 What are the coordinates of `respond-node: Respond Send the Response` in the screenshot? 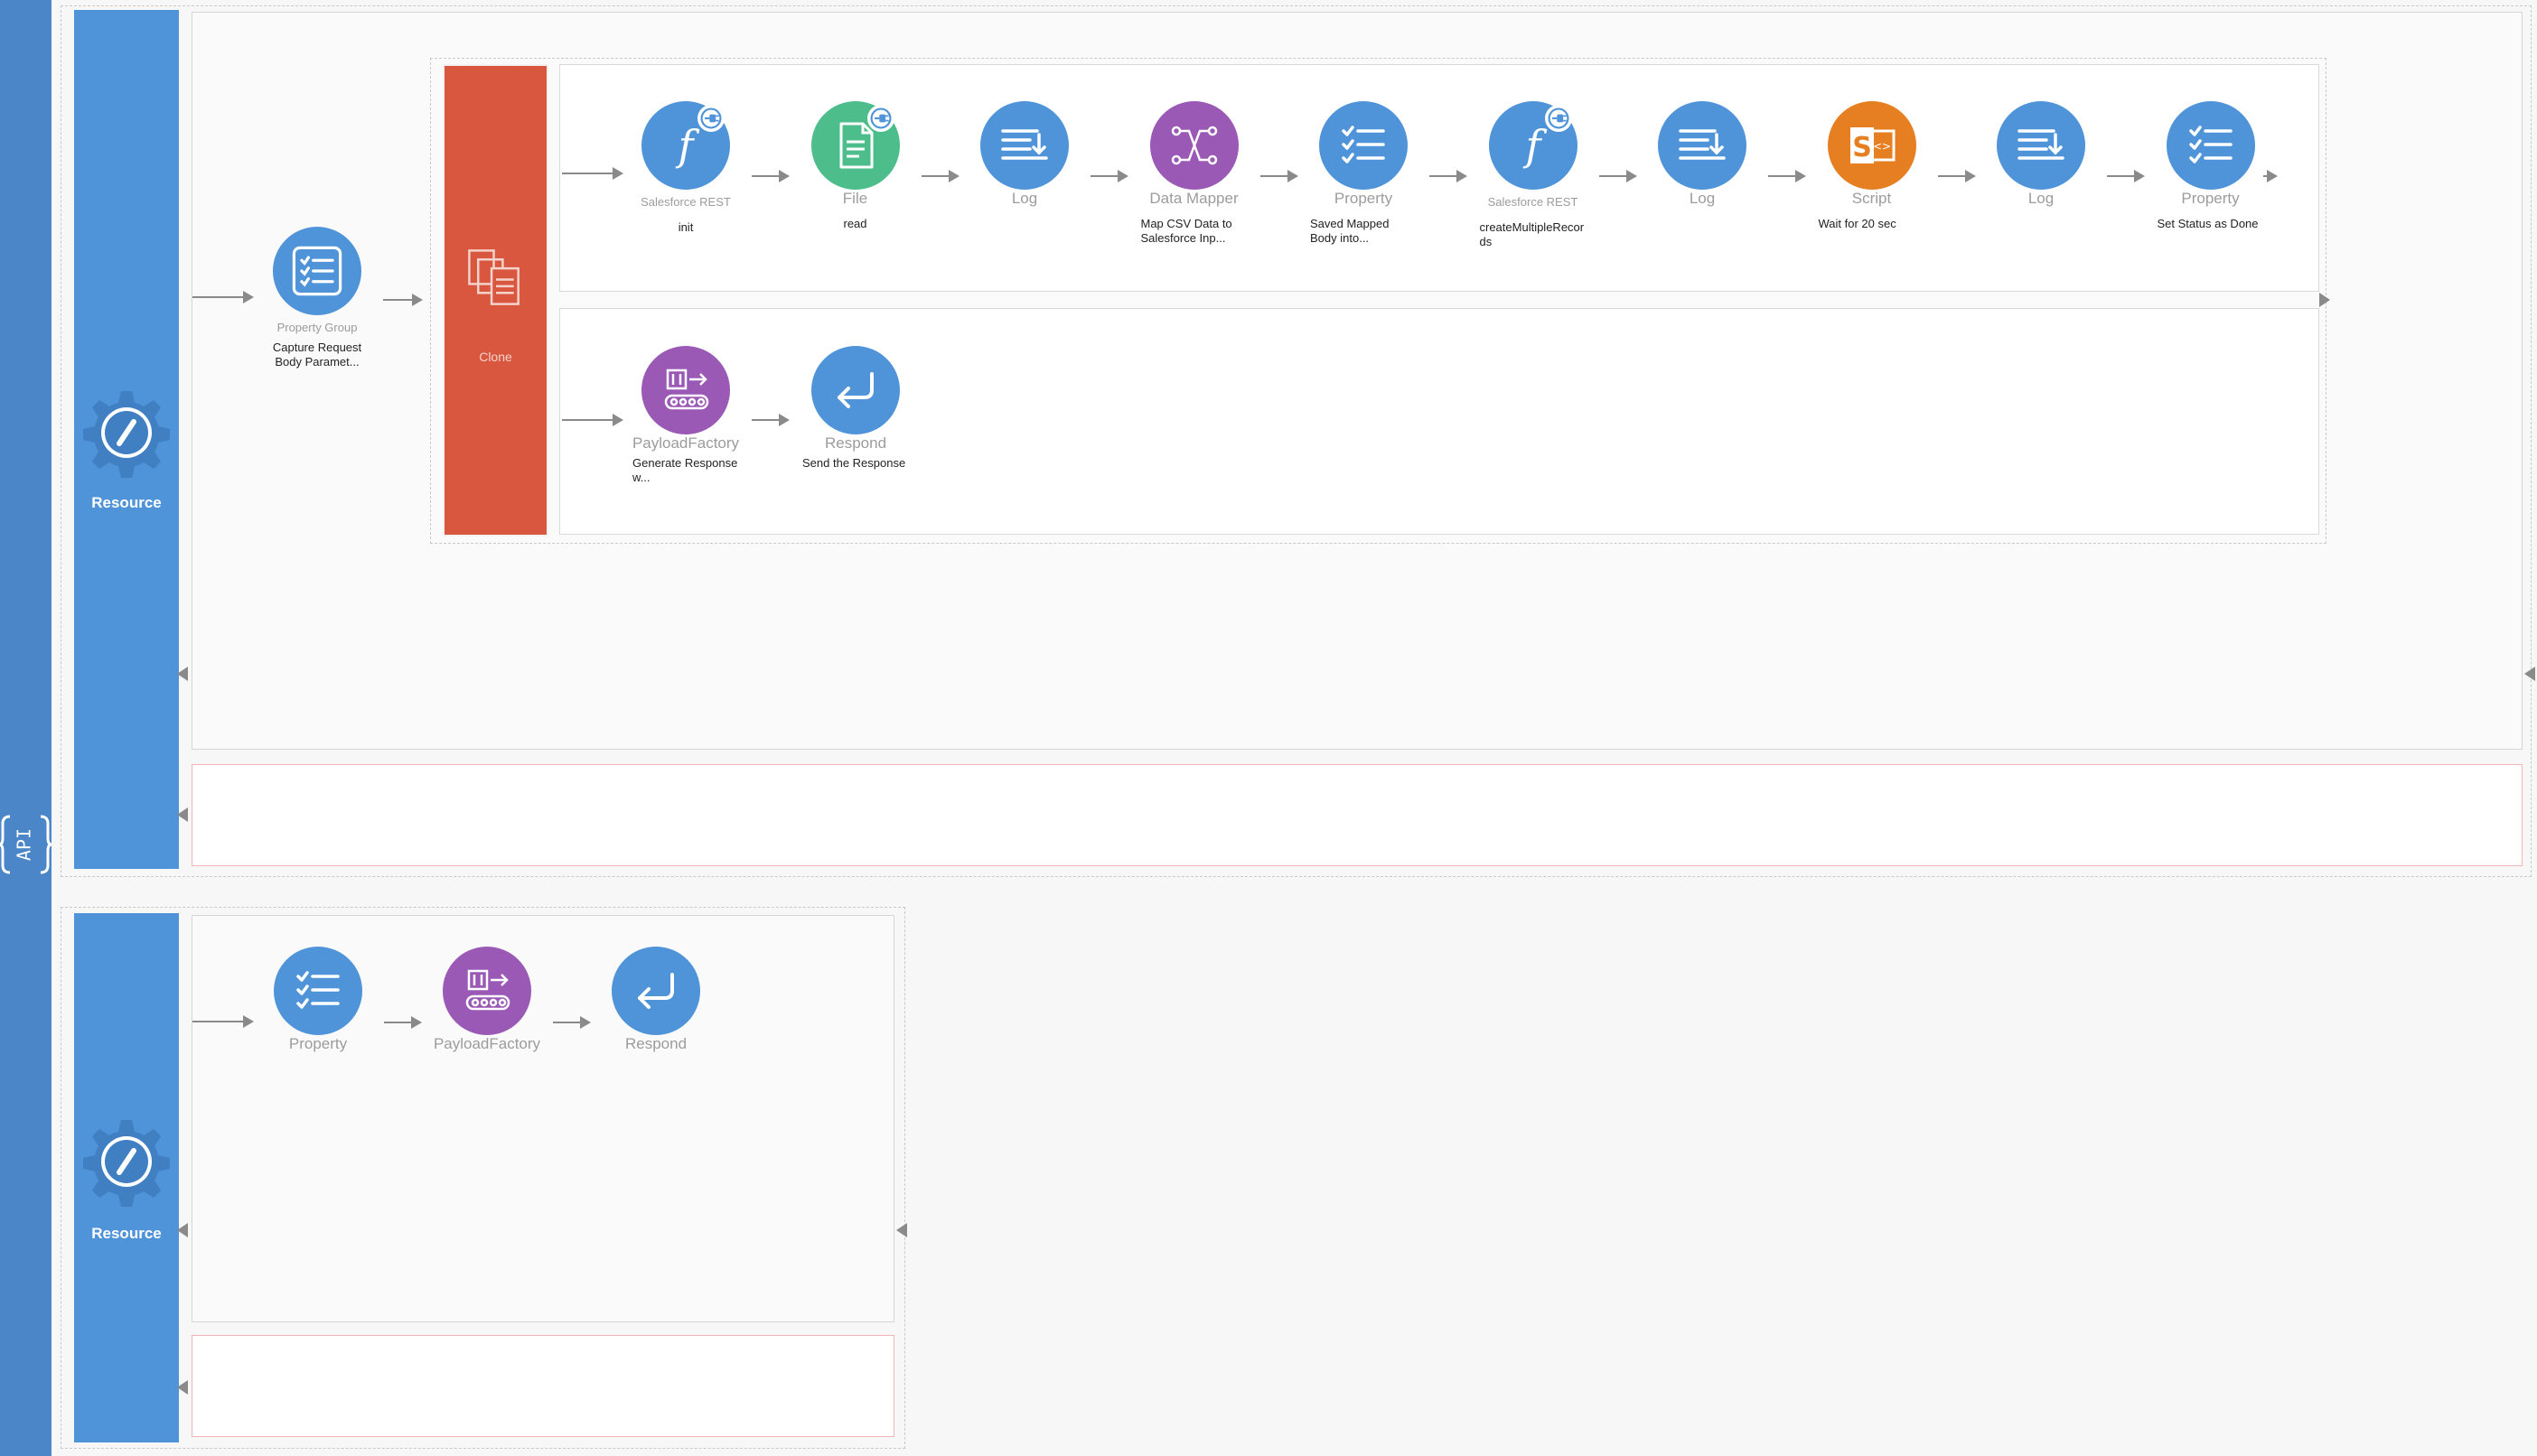 It's located at (855, 408).